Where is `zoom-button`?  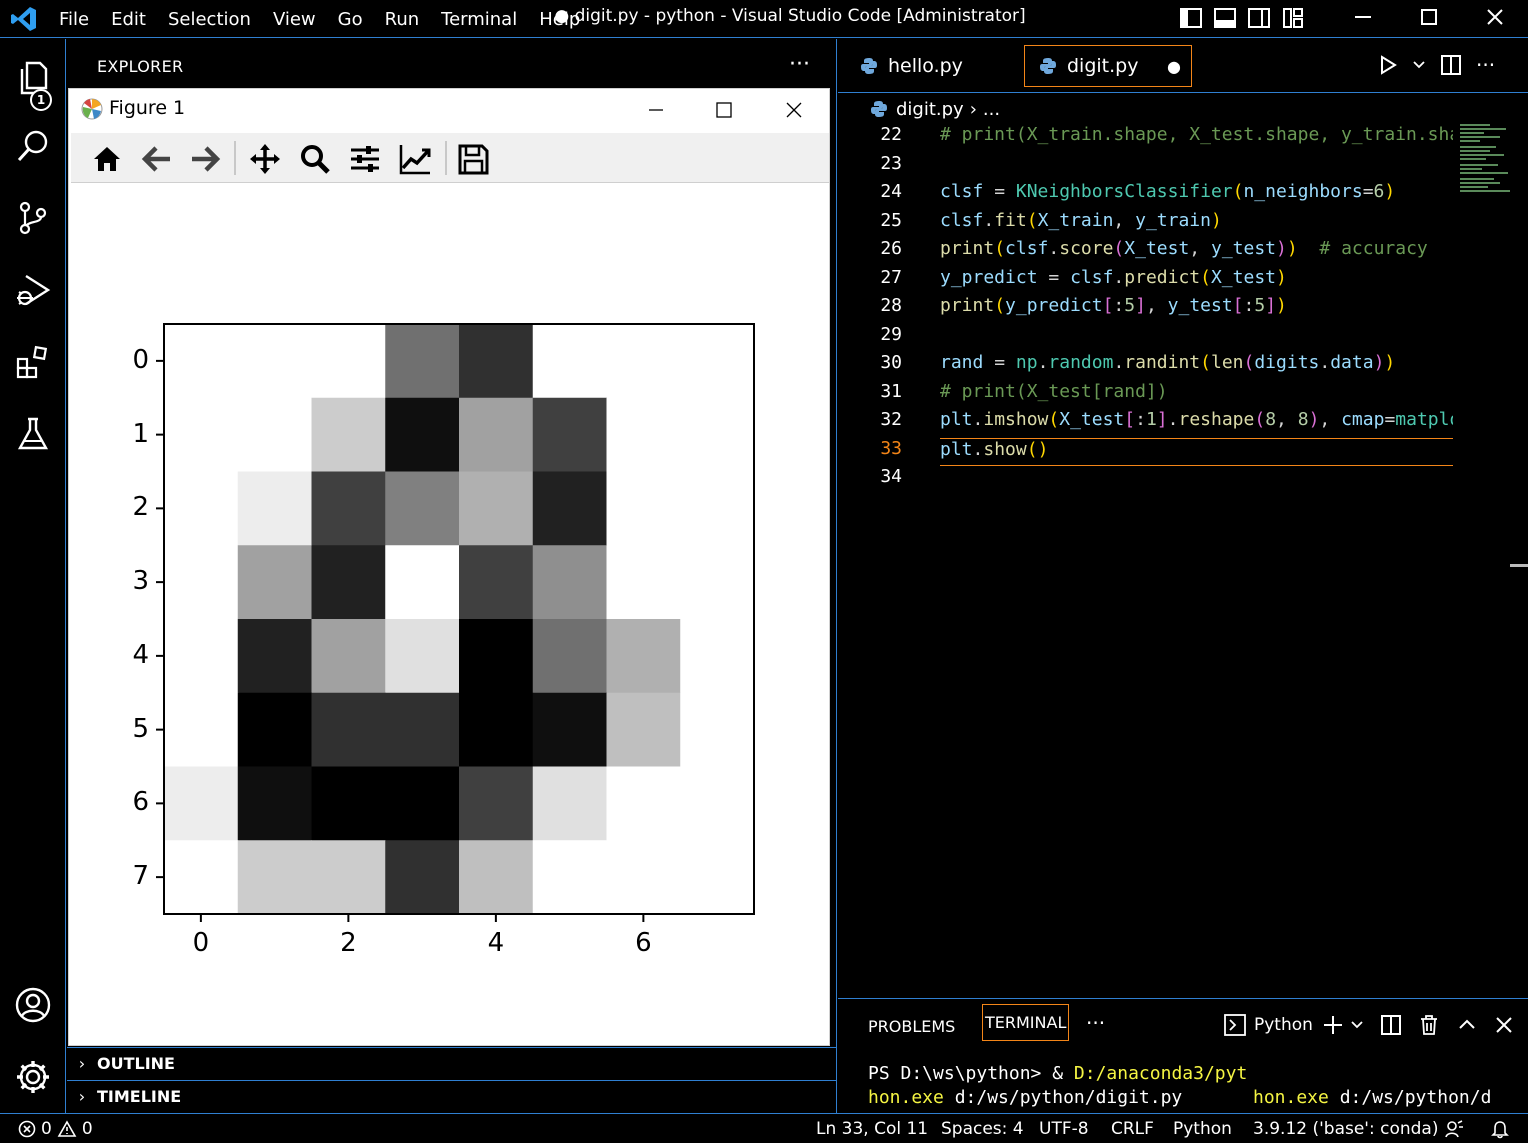
zoom-button is located at coordinates (315, 159).